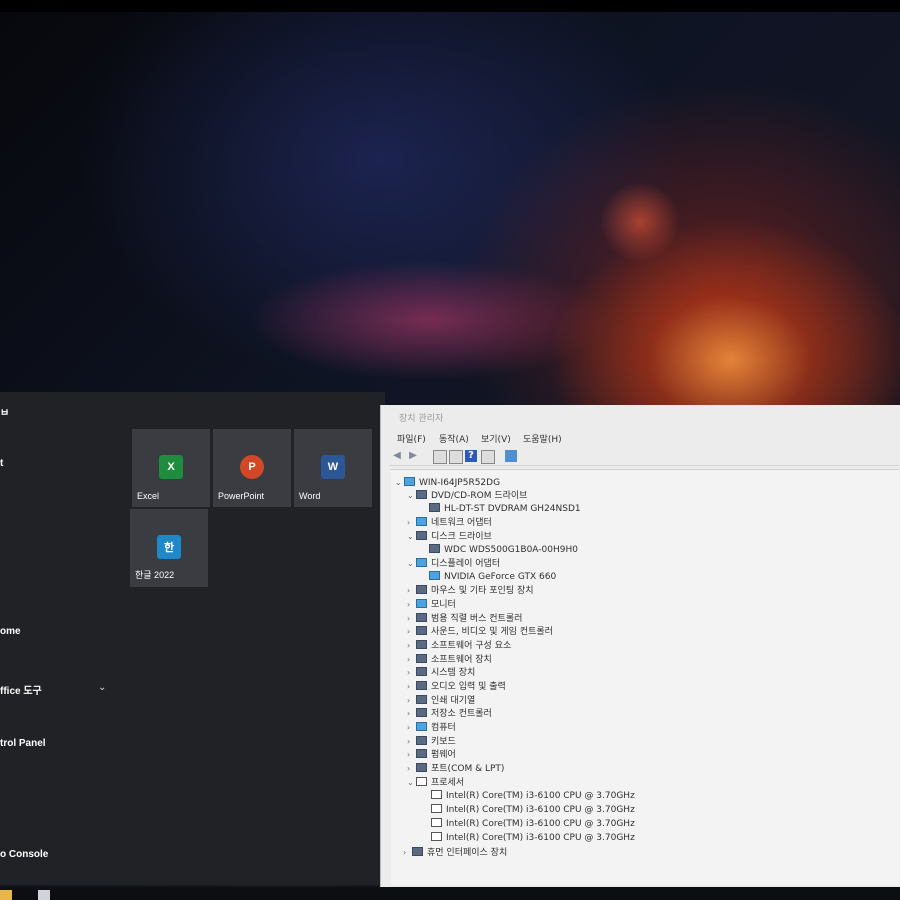  What do you see at coordinates (453, 563) in the screenshot?
I see `tree-node: ⌄ 디스플레이 어댑터` at bounding box center [453, 563].